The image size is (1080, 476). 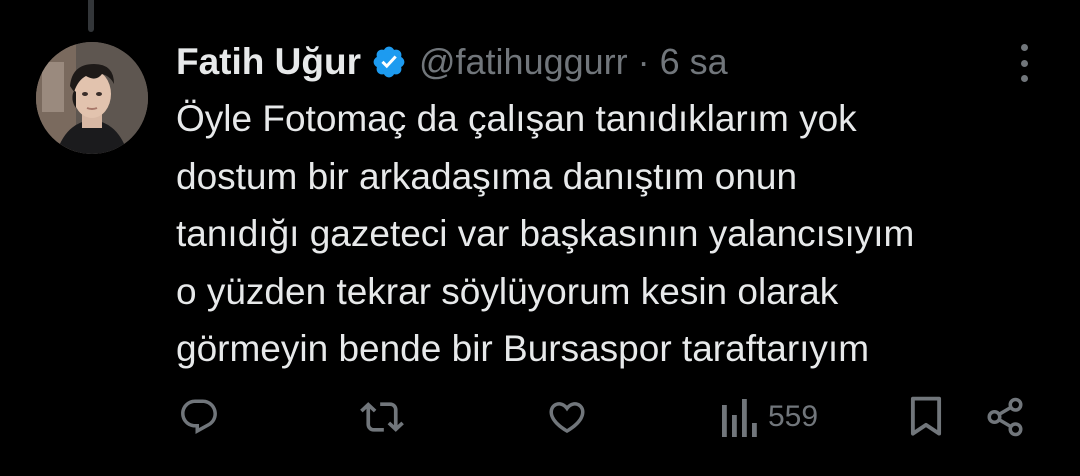 What do you see at coordinates (739, 418) in the screenshot?
I see `views-icon` at bounding box center [739, 418].